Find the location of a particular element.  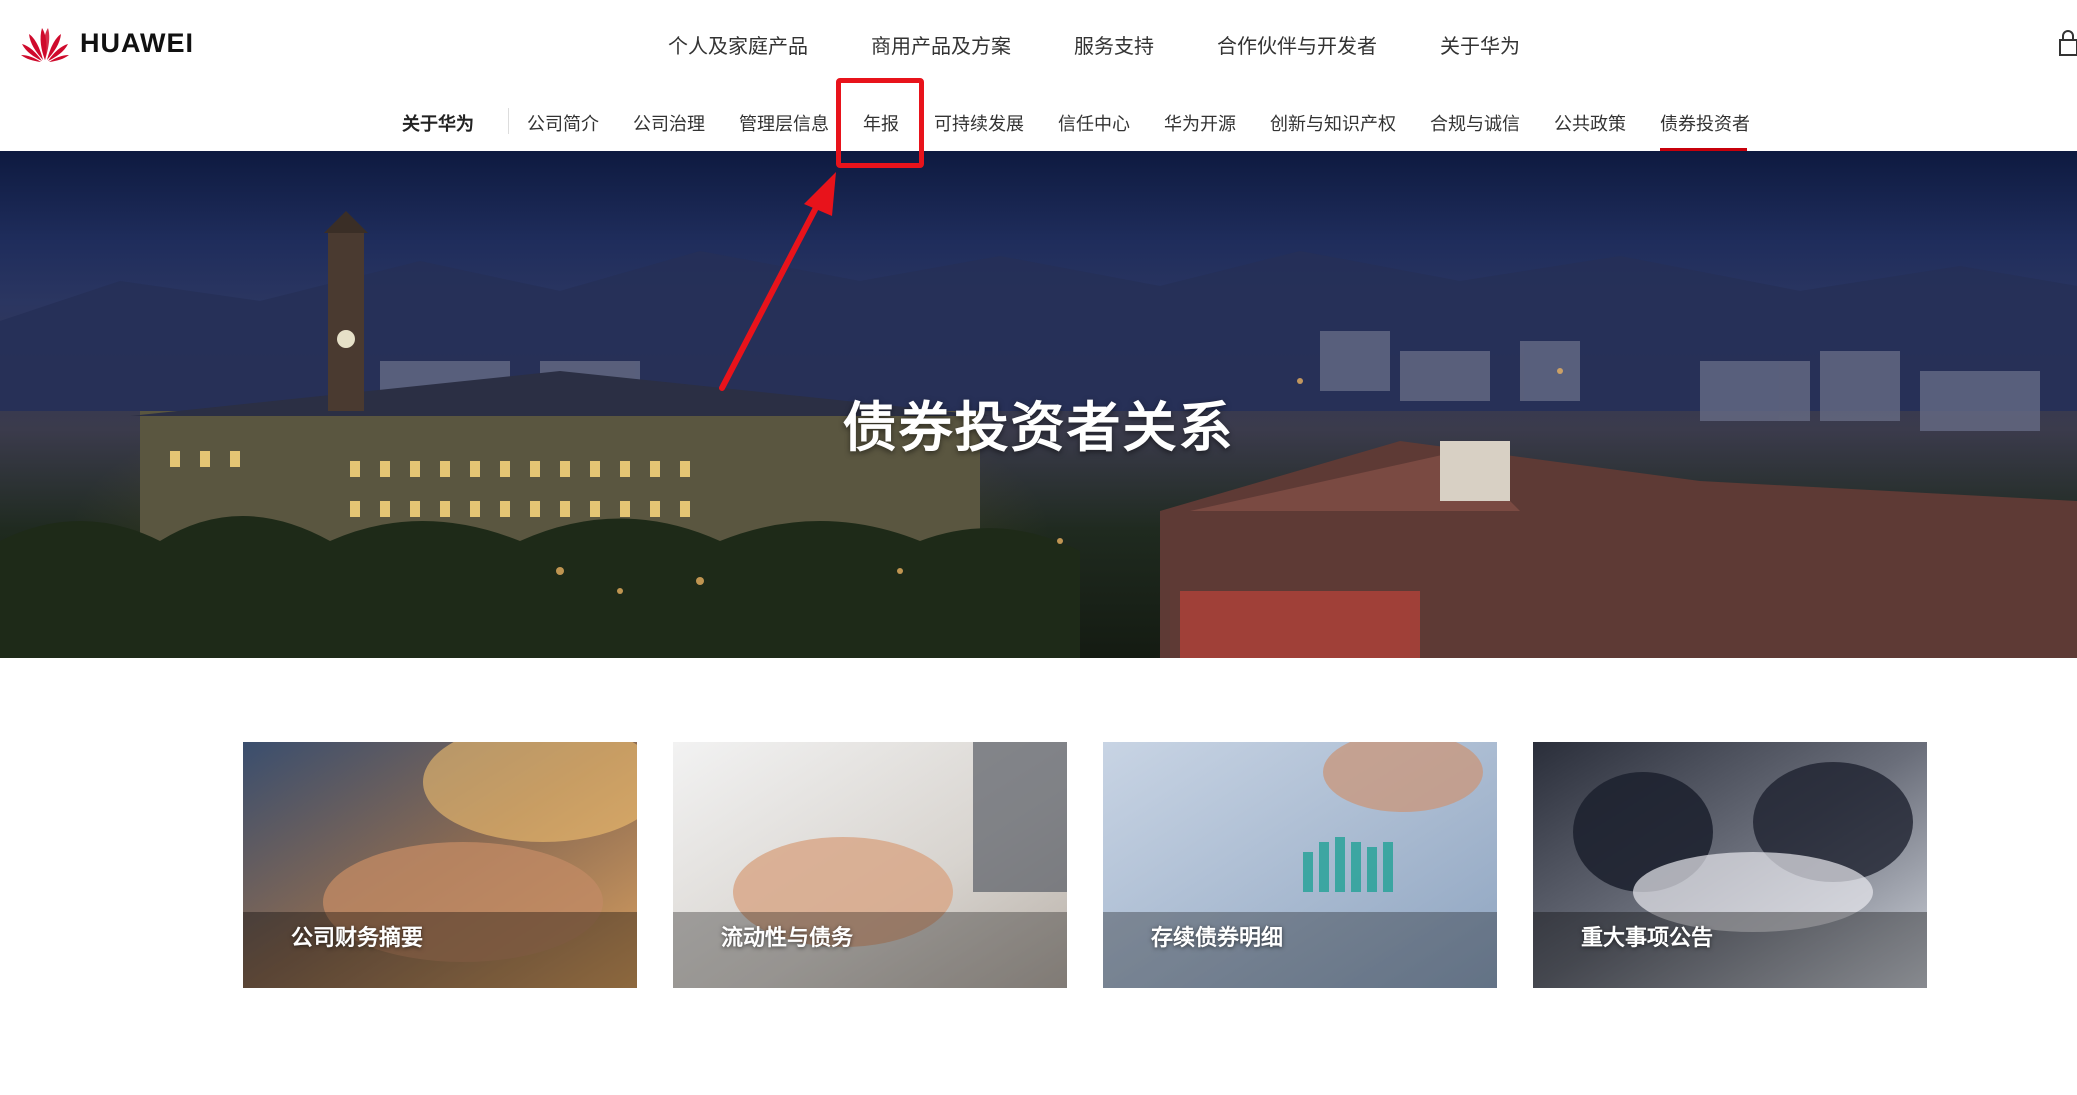

card-label: 公司财务摘要 is located at coordinates (357, 938).